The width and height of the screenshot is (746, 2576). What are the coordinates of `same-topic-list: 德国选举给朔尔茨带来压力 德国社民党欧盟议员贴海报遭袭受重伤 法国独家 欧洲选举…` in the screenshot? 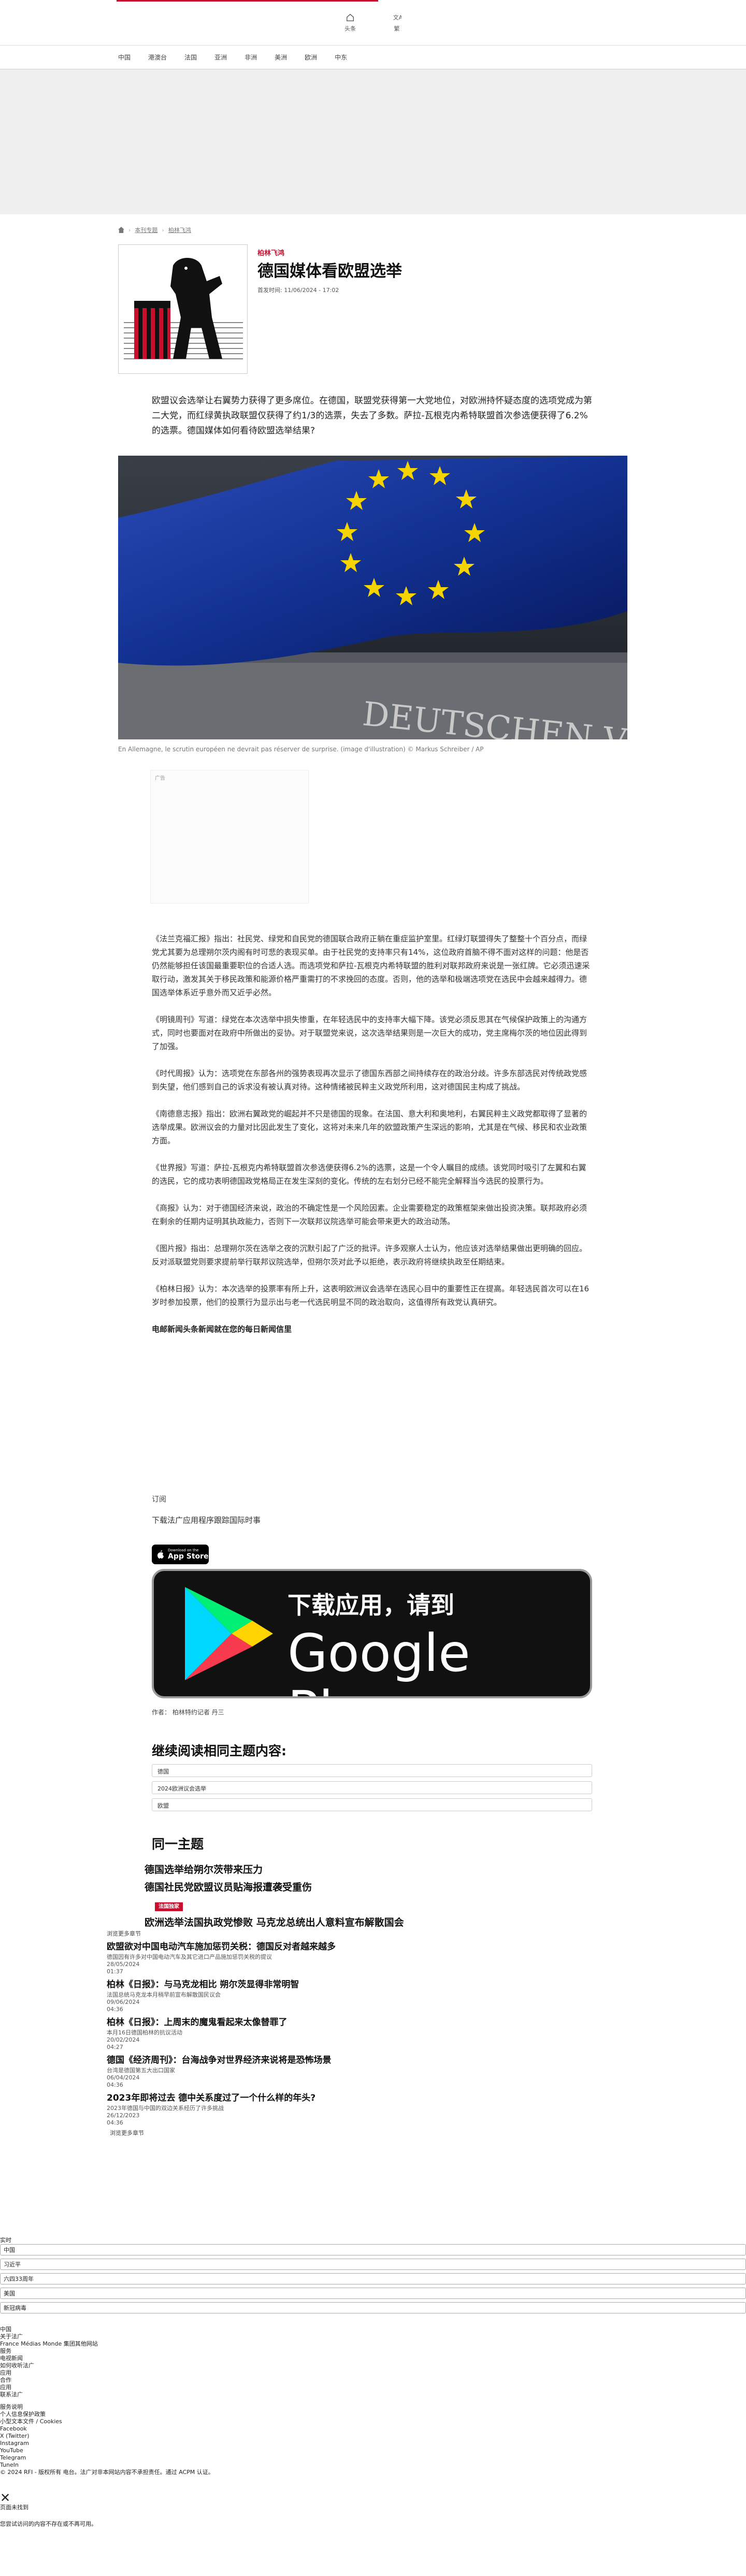 It's located at (274, 1896).